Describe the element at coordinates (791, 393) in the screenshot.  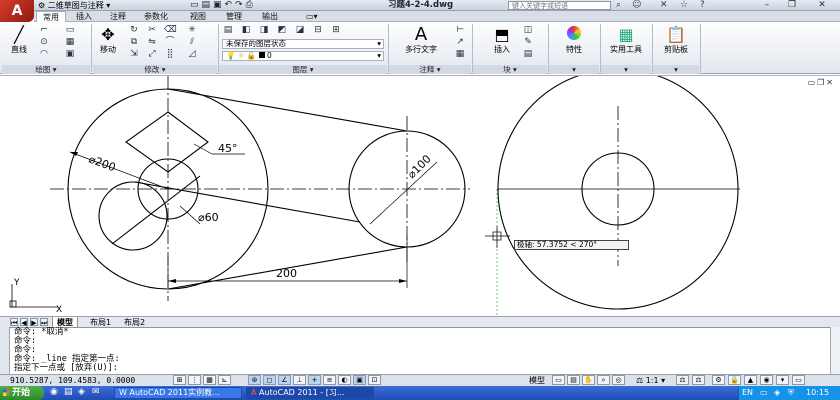
I see `security-icon: ⛨` at that location.